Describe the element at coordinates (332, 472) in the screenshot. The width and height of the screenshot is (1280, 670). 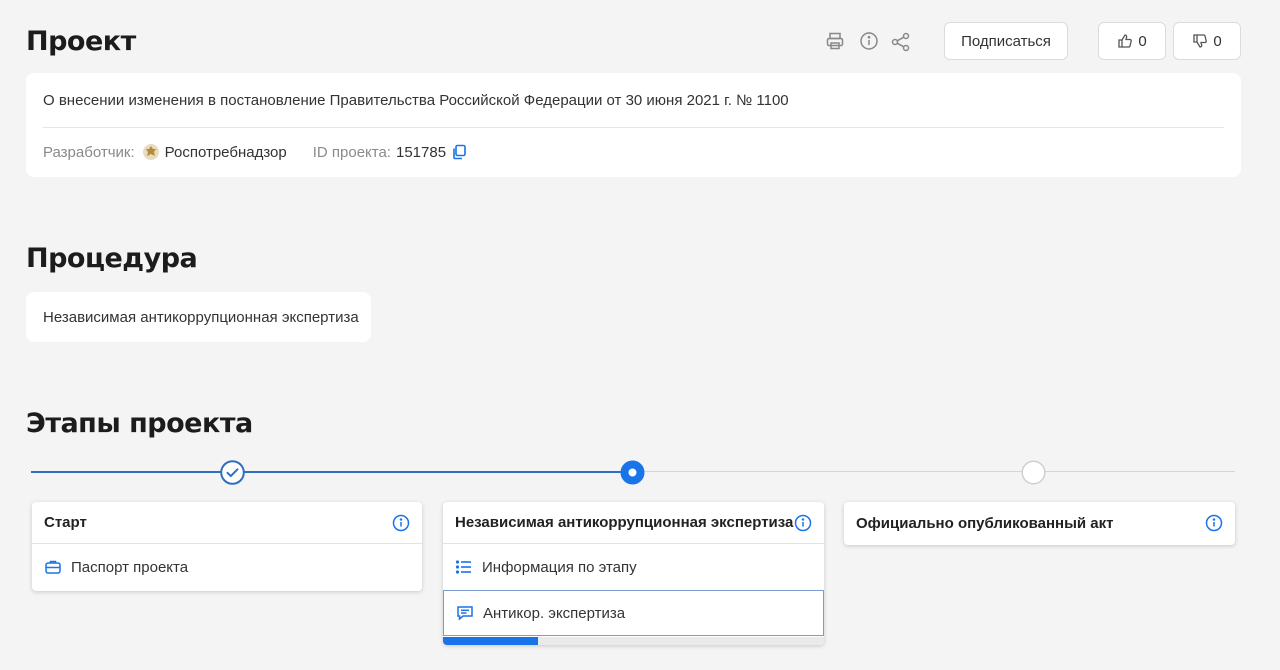
I see `timeline-progress-line` at that location.